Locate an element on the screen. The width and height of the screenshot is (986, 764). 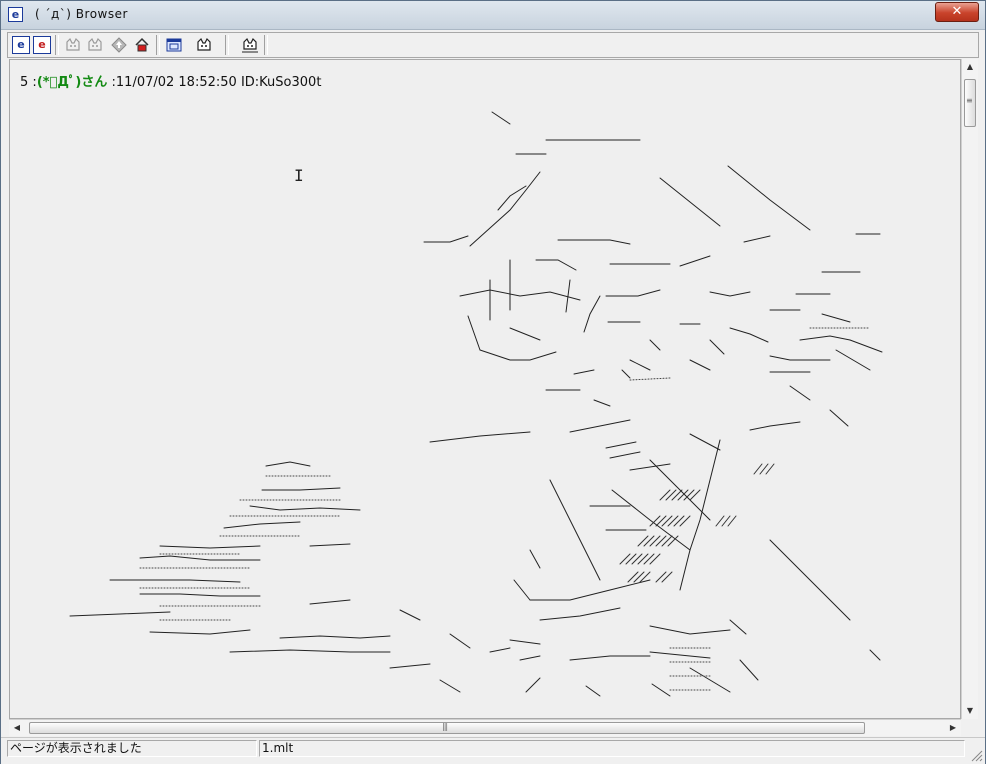
back-cat-icon is located at coordinates (73, 45).